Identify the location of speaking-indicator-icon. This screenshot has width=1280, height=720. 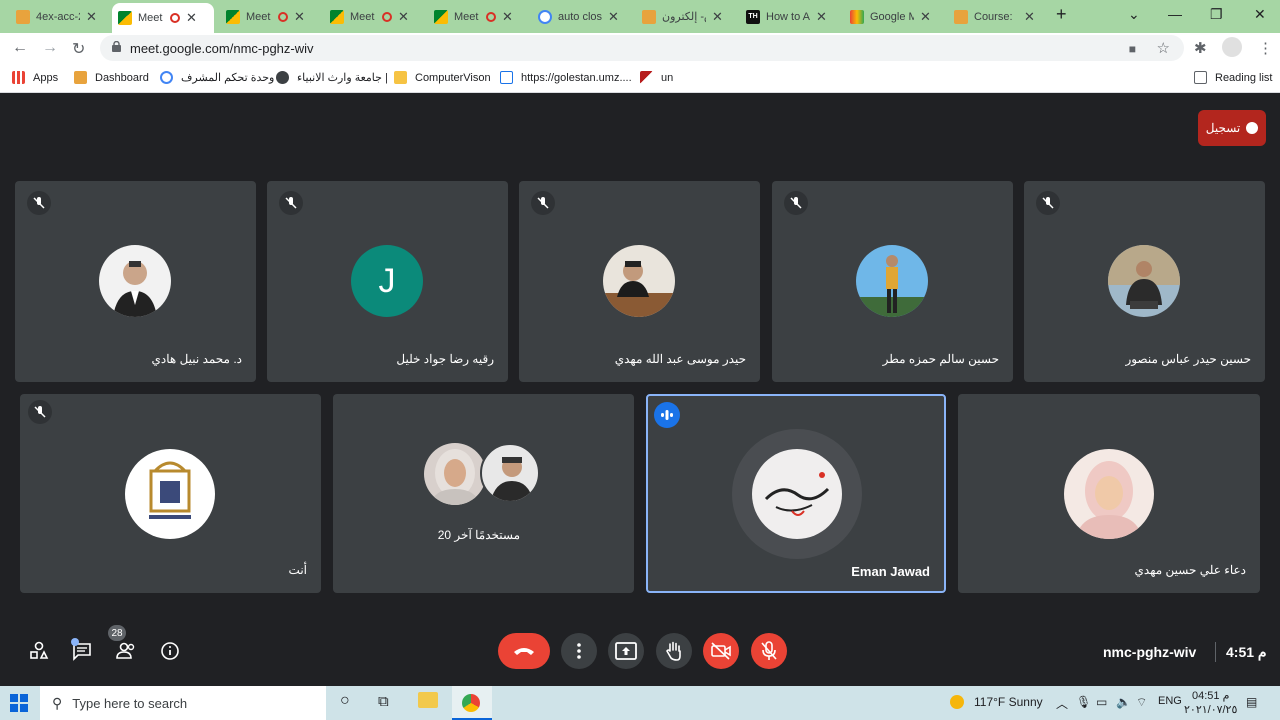
(667, 415).